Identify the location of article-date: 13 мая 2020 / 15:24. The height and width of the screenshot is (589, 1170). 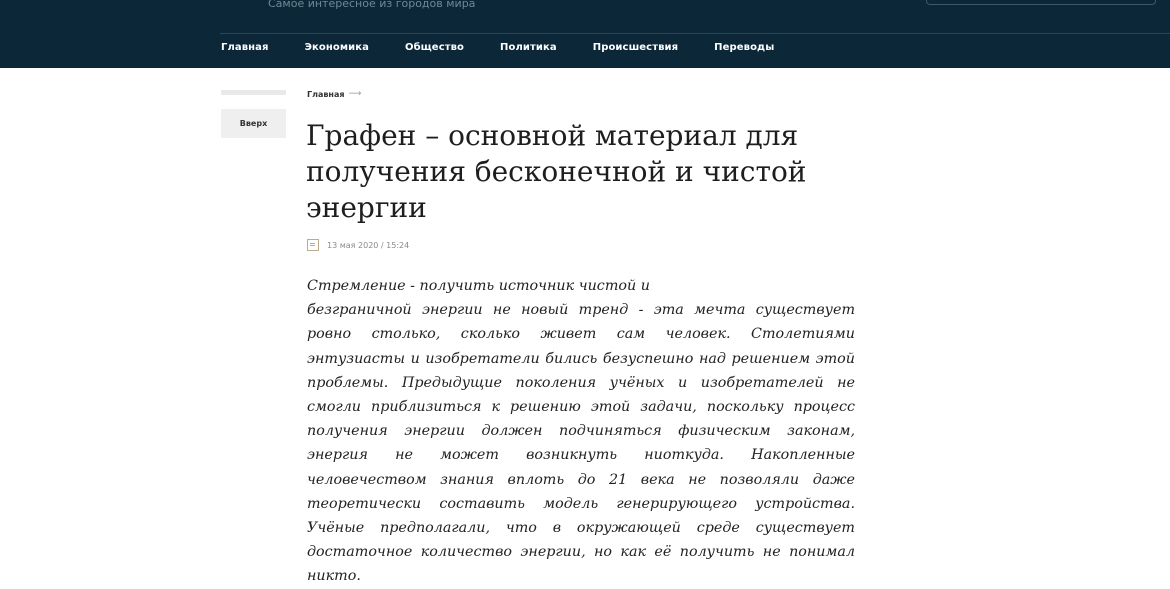
(368, 245).